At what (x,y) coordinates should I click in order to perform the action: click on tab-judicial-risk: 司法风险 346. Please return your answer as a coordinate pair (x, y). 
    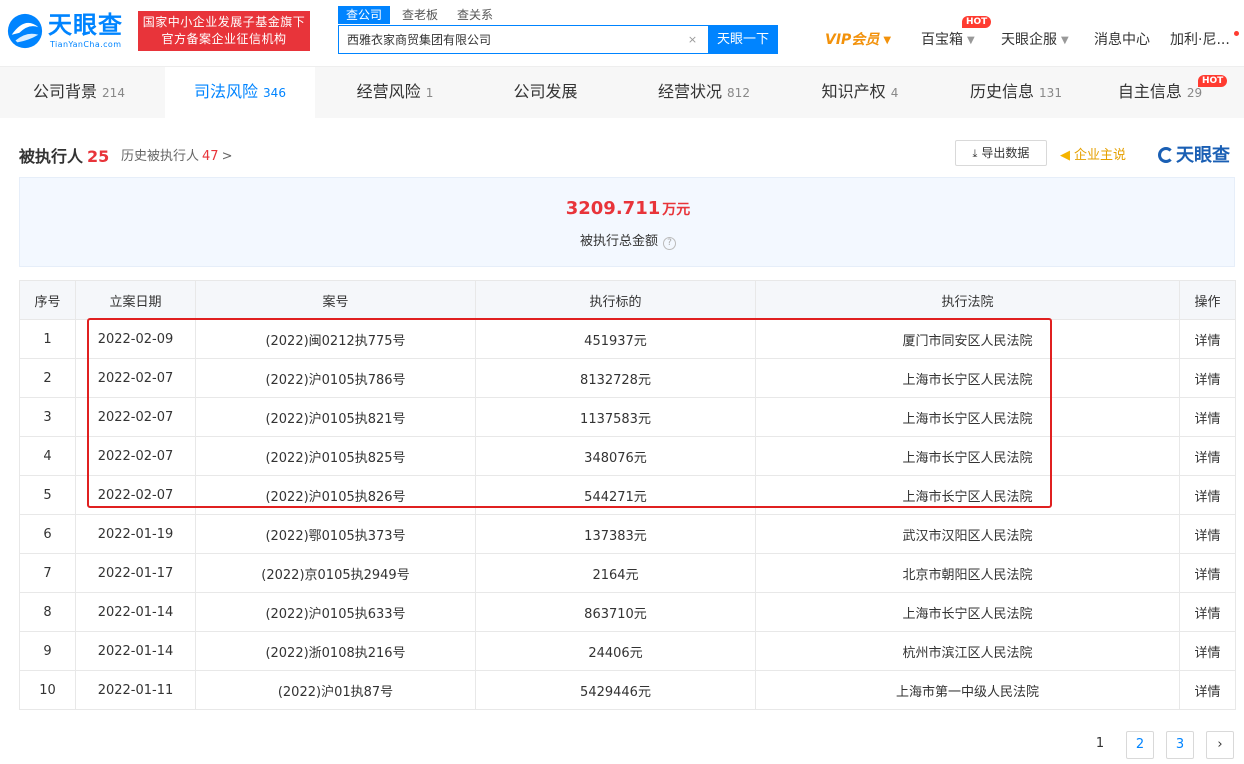
    Looking at the image, I should click on (240, 93).